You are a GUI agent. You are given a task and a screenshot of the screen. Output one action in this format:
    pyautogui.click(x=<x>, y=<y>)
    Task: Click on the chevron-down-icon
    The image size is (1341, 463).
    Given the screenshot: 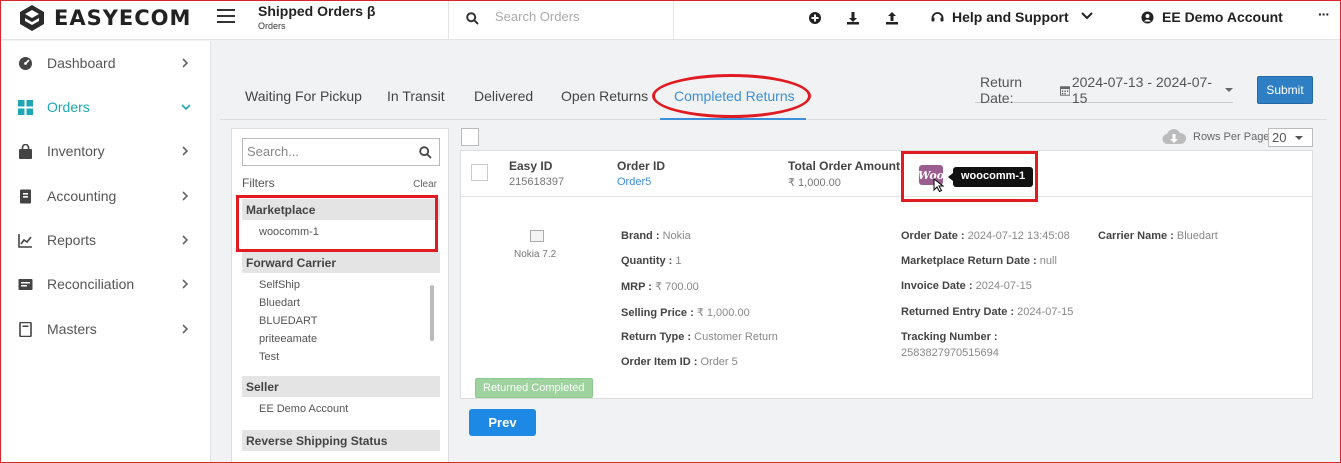 What is the action you would take?
    pyautogui.click(x=1087, y=16)
    